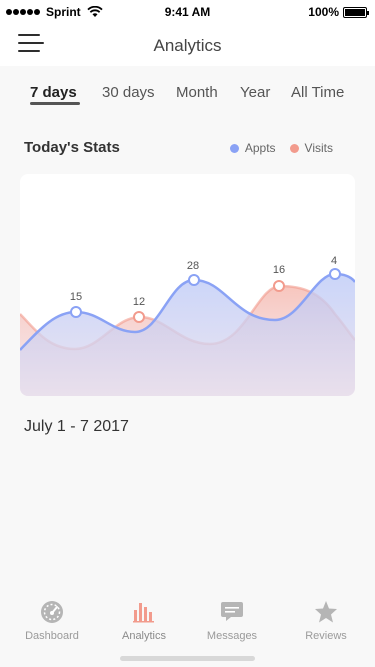 This screenshot has width=375, height=667. Describe the element at coordinates (232, 611) in the screenshot. I see `chat-icon` at that location.